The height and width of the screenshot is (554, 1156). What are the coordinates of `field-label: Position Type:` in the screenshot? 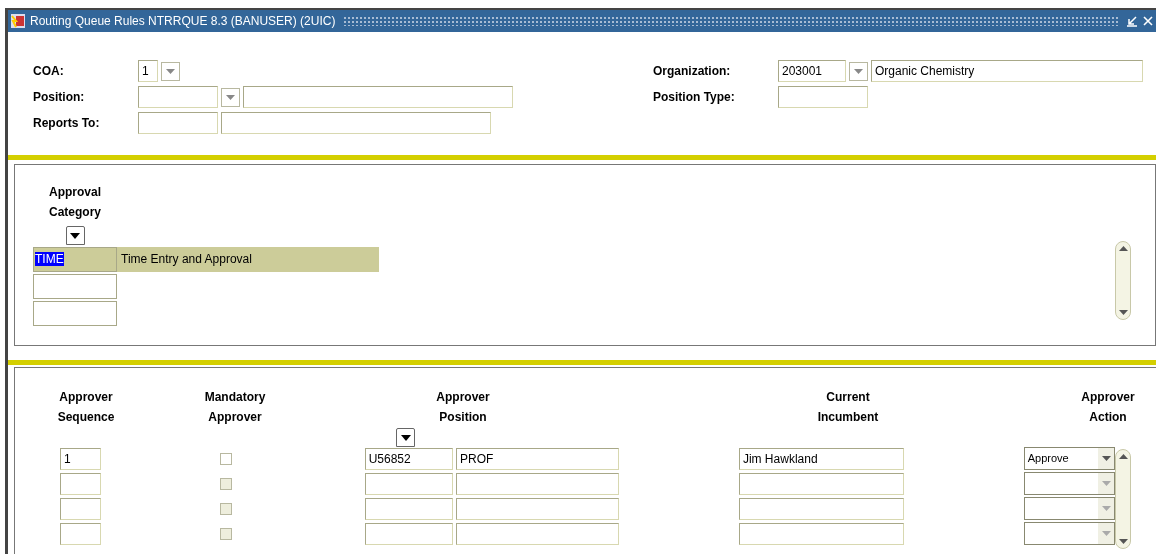 It's located at (694, 97).